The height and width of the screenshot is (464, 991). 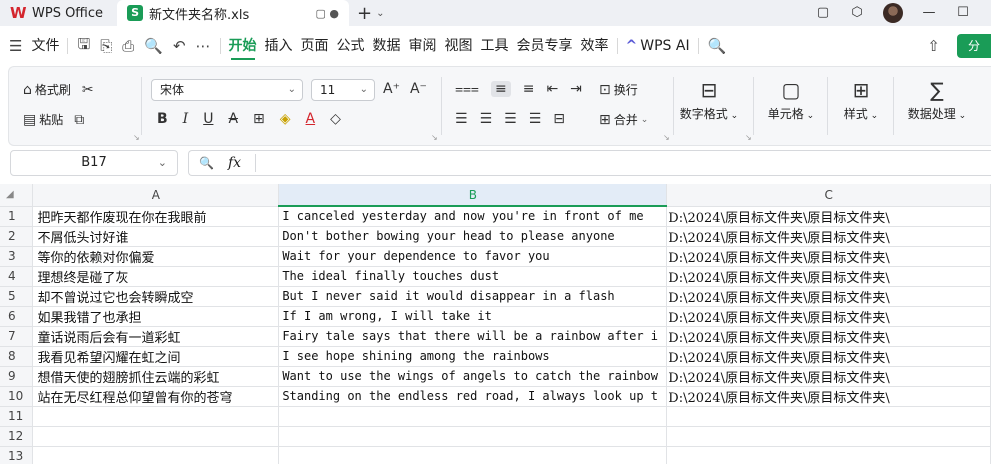 I want to click on save-icon: 🖫, so click(x=83, y=46).